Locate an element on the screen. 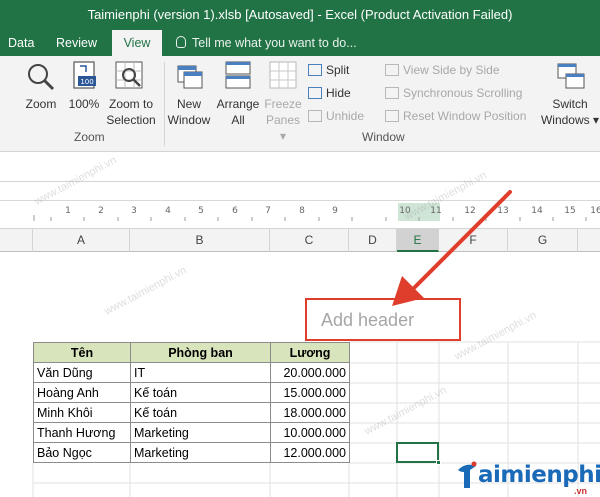 This screenshot has width=600, height=497. taimienphi-logo: aimienphi .vn is located at coordinates (527, 476).